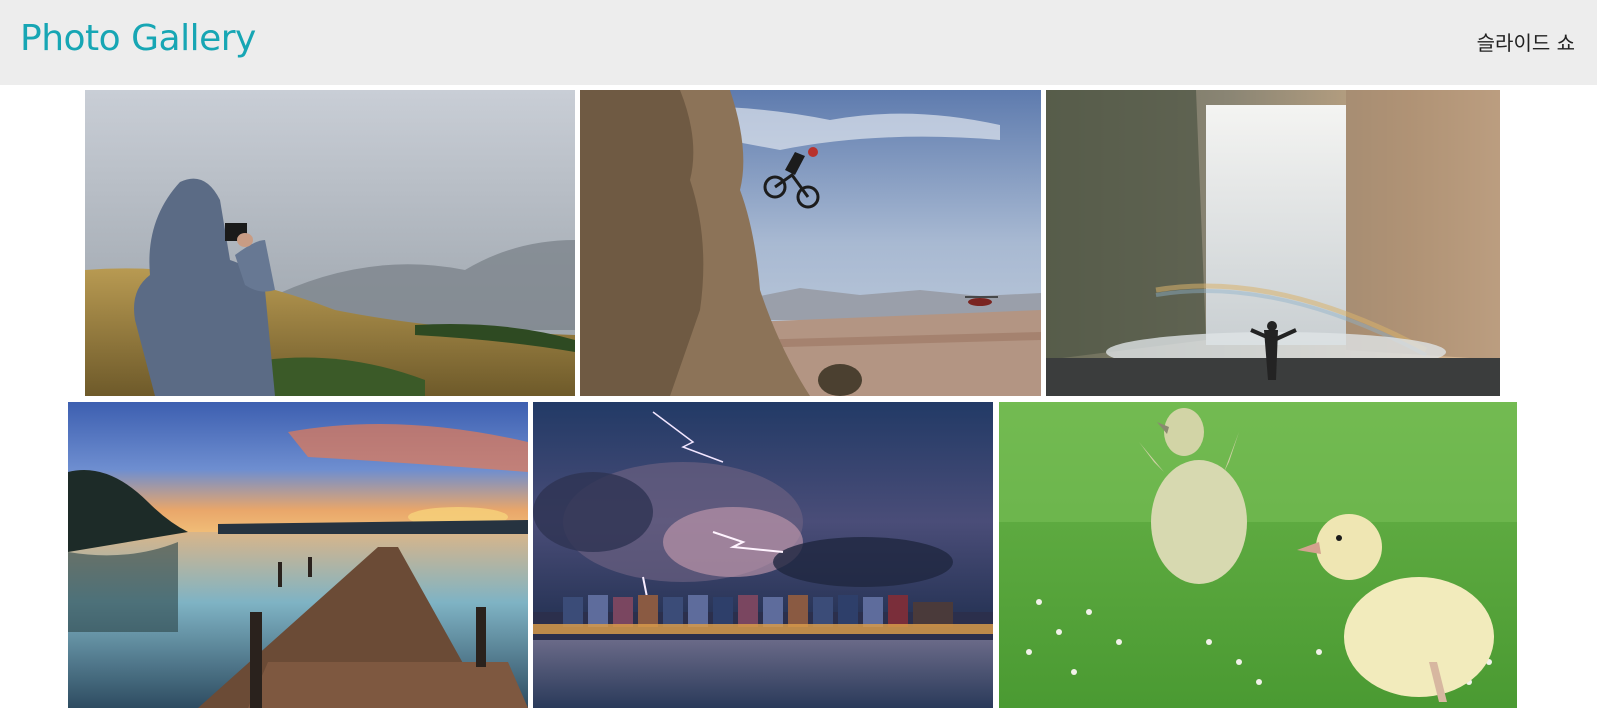 This screenshot has height=727, width=1597. What do you see at coordinates (138, 38) in the screenshot?
I see `site-logo: Photo Gallery` at bounding box center [138, 38].